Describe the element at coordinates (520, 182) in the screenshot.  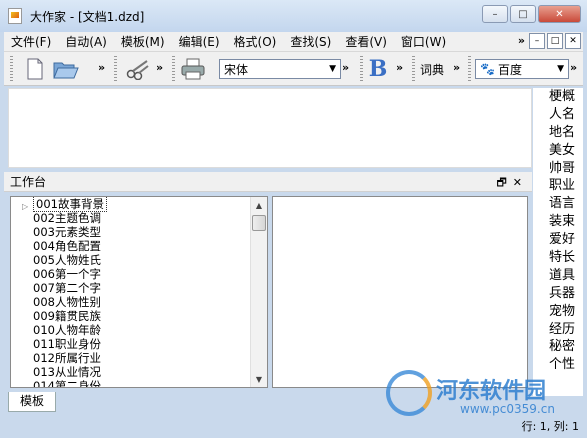
I see `close-panel-icon: ✕` at that location.